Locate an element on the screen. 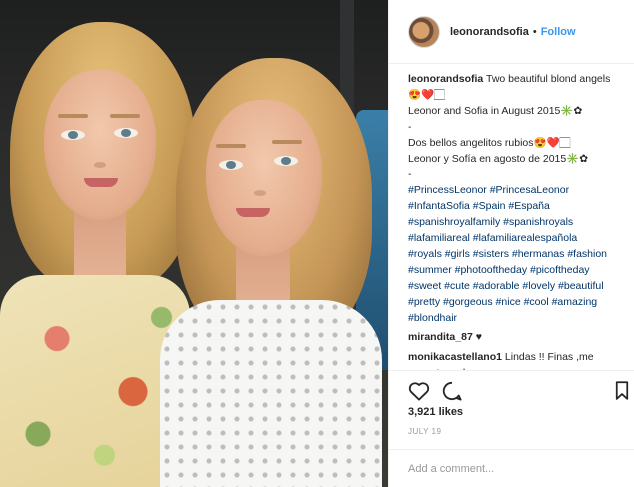 The image size is (634, 487). post-date: JULY 19 is located at coordinates (425, 431).